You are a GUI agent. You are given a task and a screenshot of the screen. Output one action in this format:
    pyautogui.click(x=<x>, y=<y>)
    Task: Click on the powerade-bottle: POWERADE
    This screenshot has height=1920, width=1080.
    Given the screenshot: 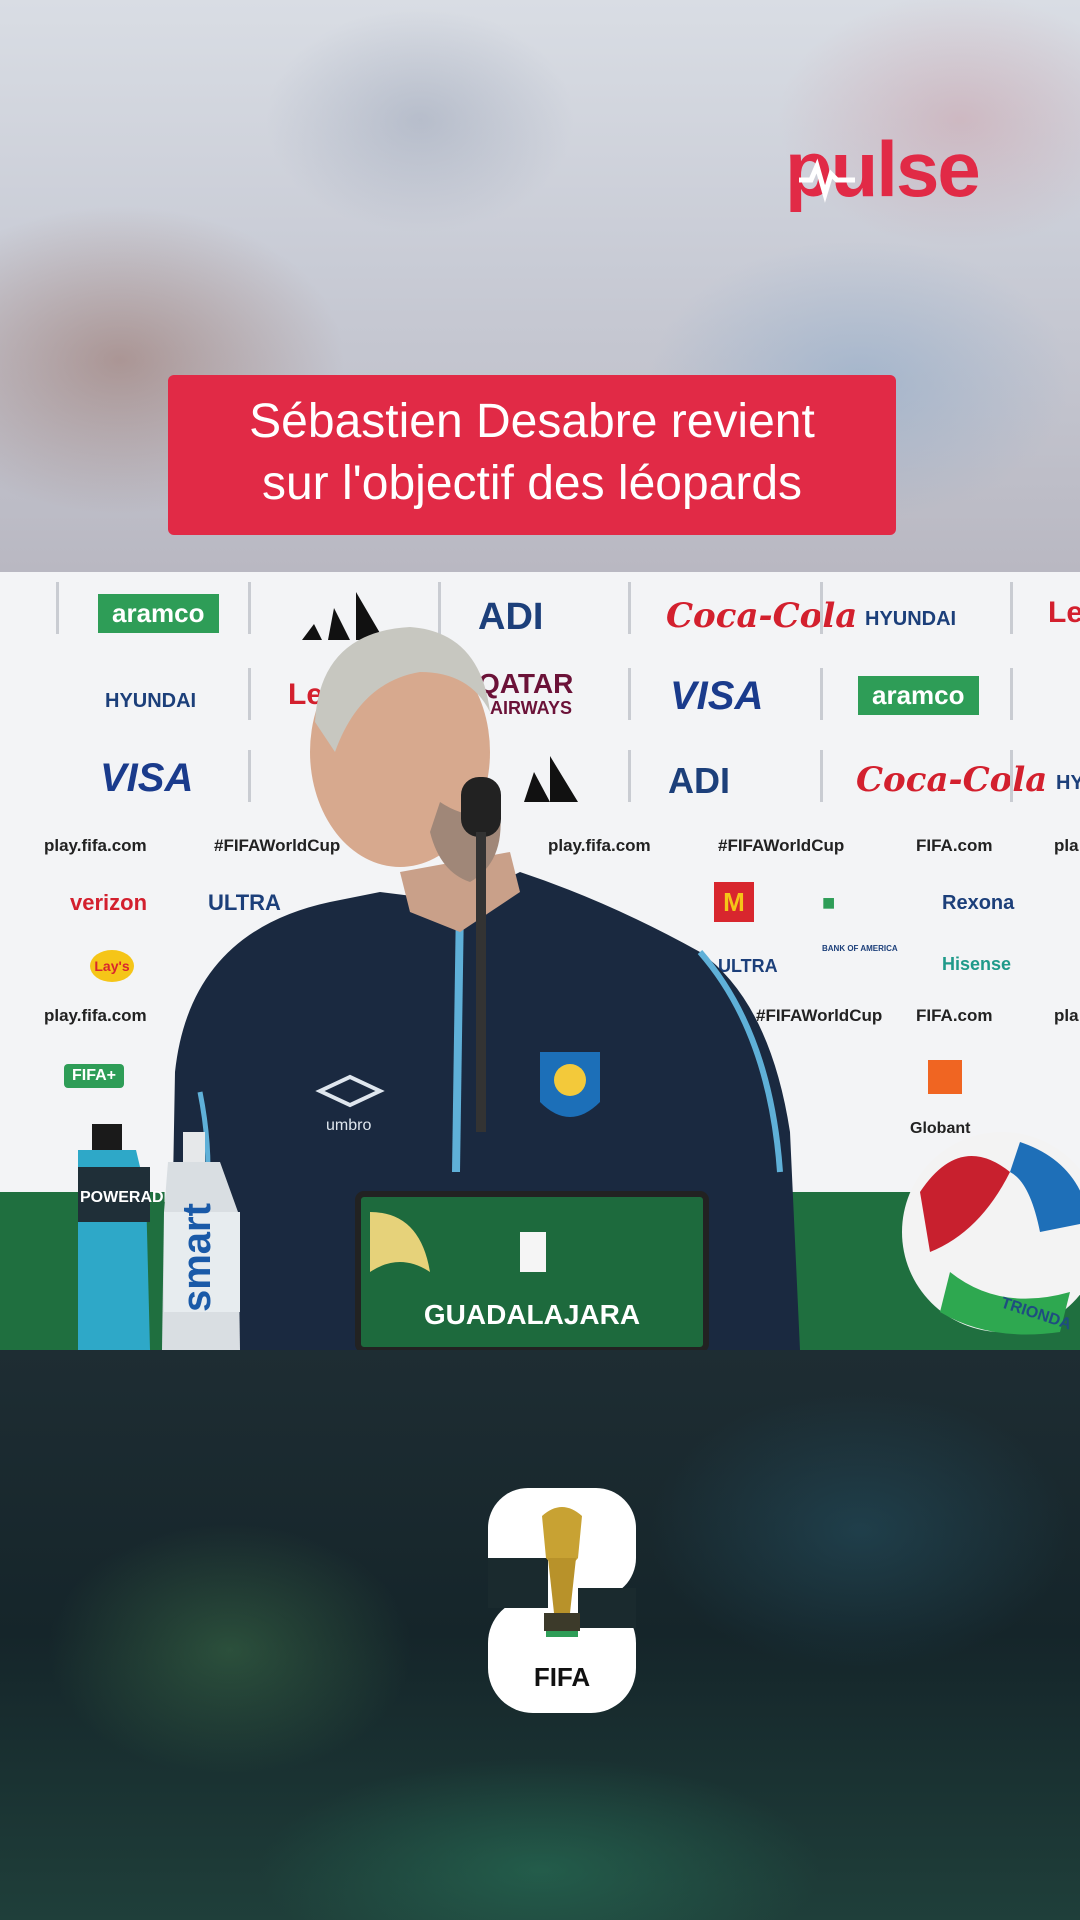 What is the action you would take?
    pyautogui.click(x=126, y=1237)
    